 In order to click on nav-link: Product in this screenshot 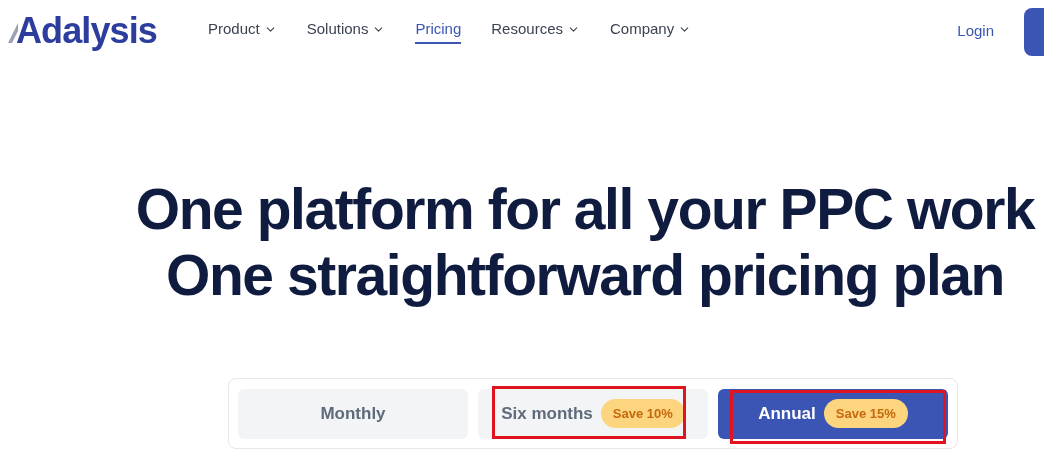, I will do `click(242, 31)`.